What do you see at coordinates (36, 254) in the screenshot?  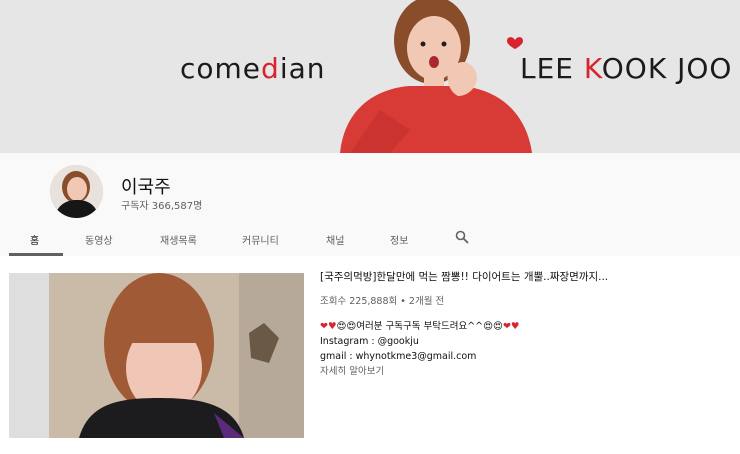 I see `active-tab-indicator` at bounding box center [36, 254].